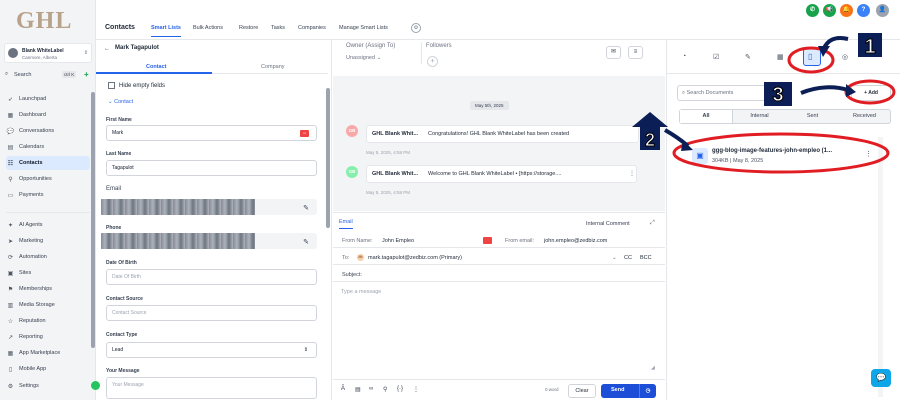  I want to click on subject-row: Subject:, so click(499, 275).